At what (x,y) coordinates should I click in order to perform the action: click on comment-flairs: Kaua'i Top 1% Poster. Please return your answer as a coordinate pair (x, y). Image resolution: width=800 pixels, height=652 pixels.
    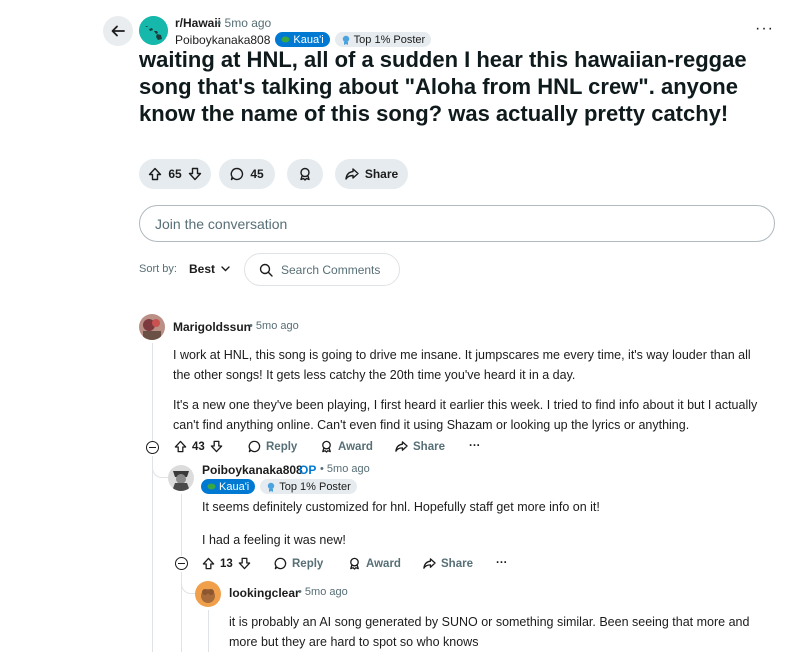
    Looking at the image, I should click on (279, 486).